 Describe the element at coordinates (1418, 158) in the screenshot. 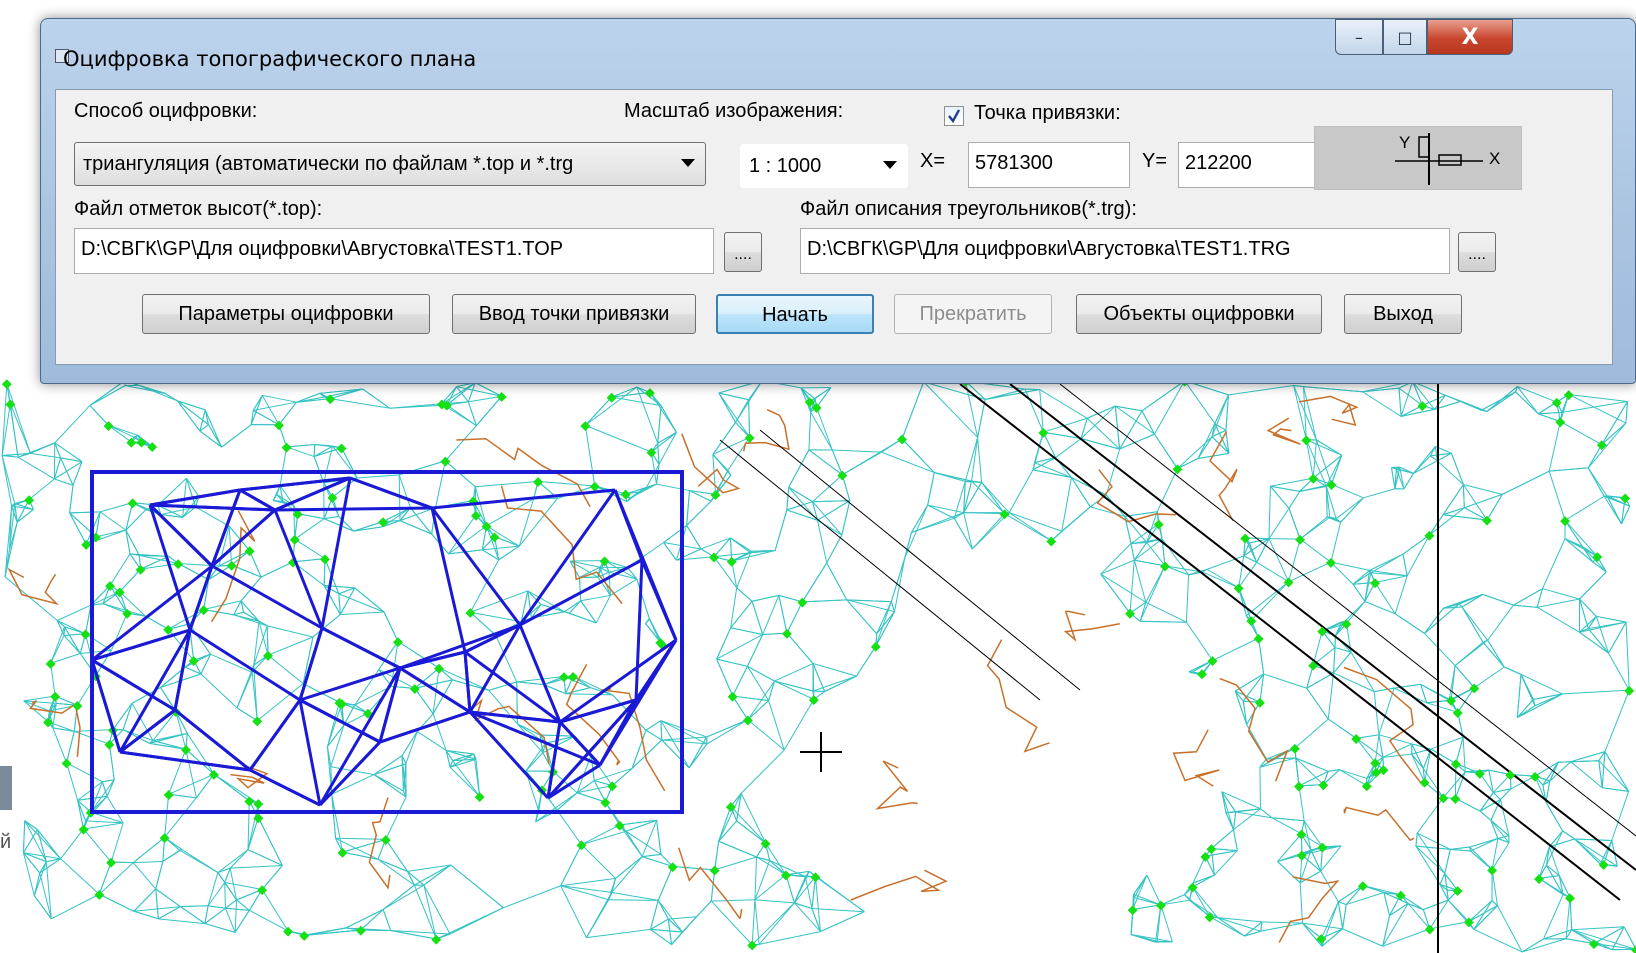

I see `anchor-point-picker-button: Y X` at that location.